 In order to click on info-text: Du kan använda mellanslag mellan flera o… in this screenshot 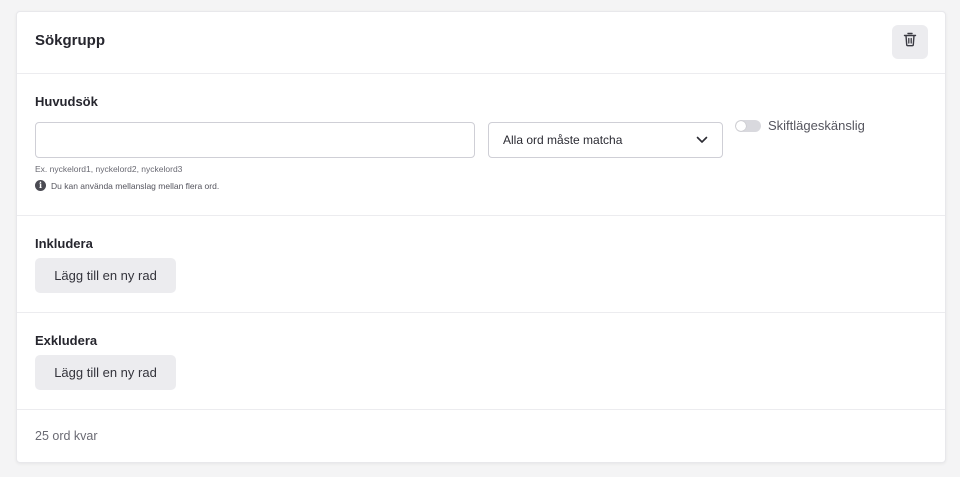, I will do `click(135, 185)`.